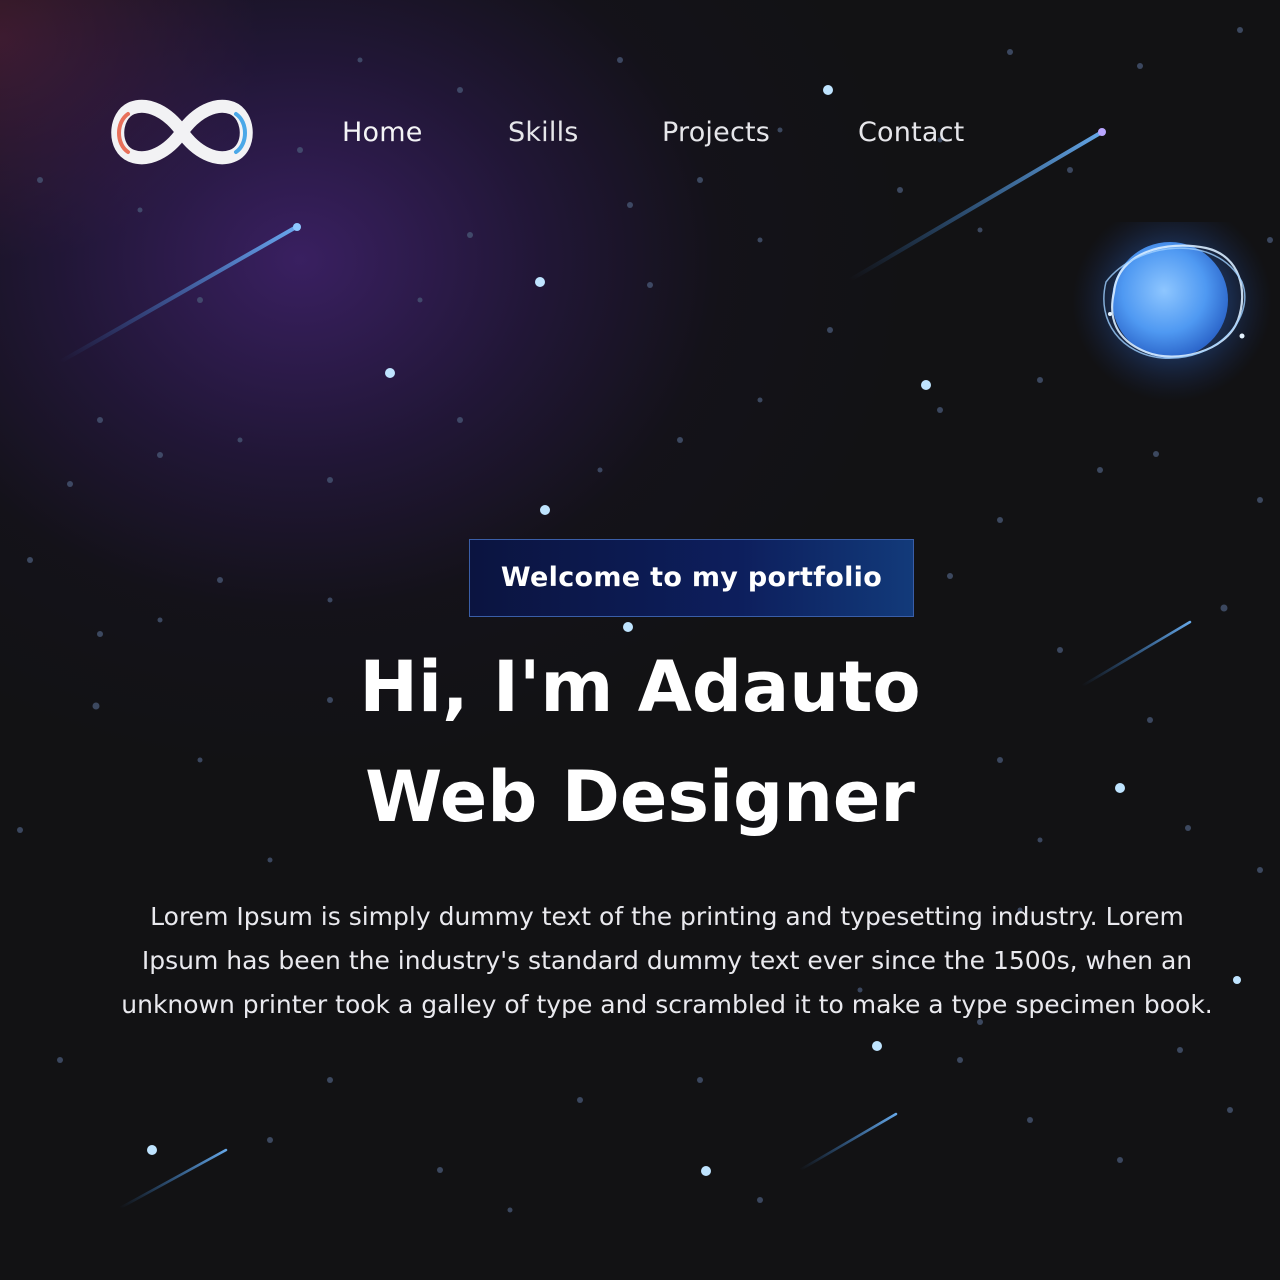 This screenshot has height=1280, width=1280. Describe the element at coordinates (640, 687) in the screenshot. I see `hero-title-name: Hi, I'm Adauto` at that location.